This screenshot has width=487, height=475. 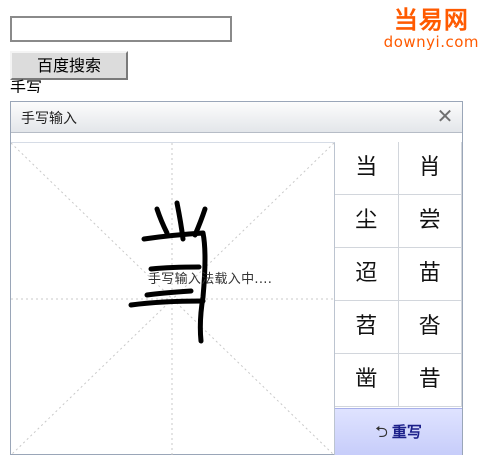 What do you see at coordinates (381, 431) in the screenshot?
I see `undo-arrow-icon: ⮌` at bounding box center [381, 431].